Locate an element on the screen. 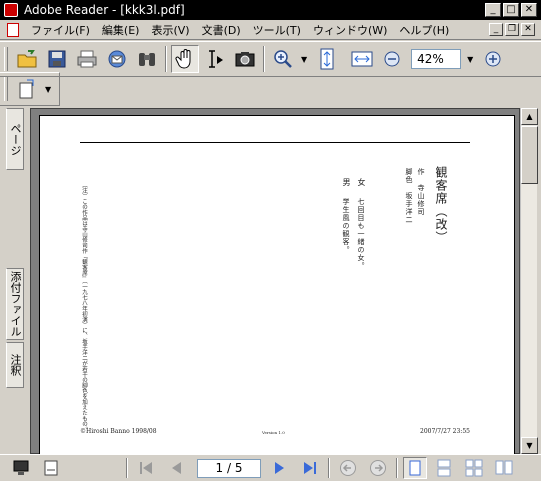 The height and width of the screenshot is (481, 541). single-page-icon is located at coordinates (415, 468).